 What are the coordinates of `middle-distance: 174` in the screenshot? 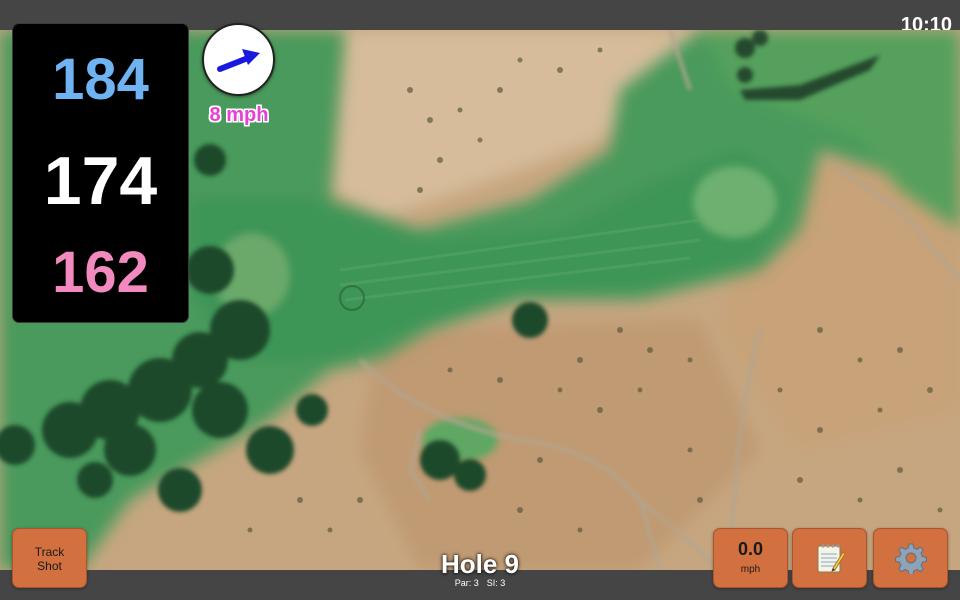 It's located at (100, 181).